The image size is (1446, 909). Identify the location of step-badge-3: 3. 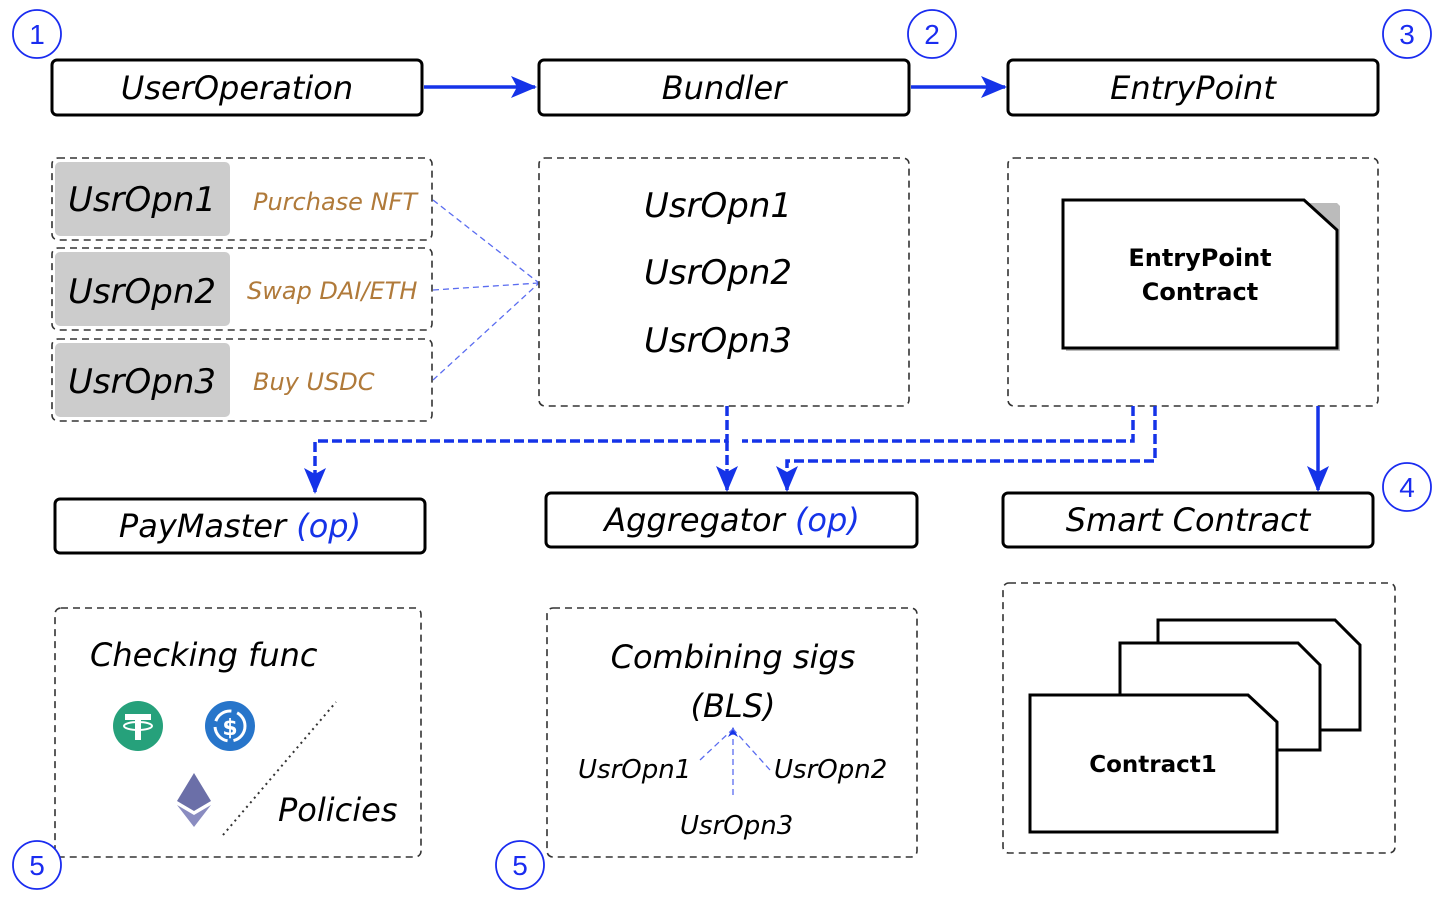
(1407, 34).